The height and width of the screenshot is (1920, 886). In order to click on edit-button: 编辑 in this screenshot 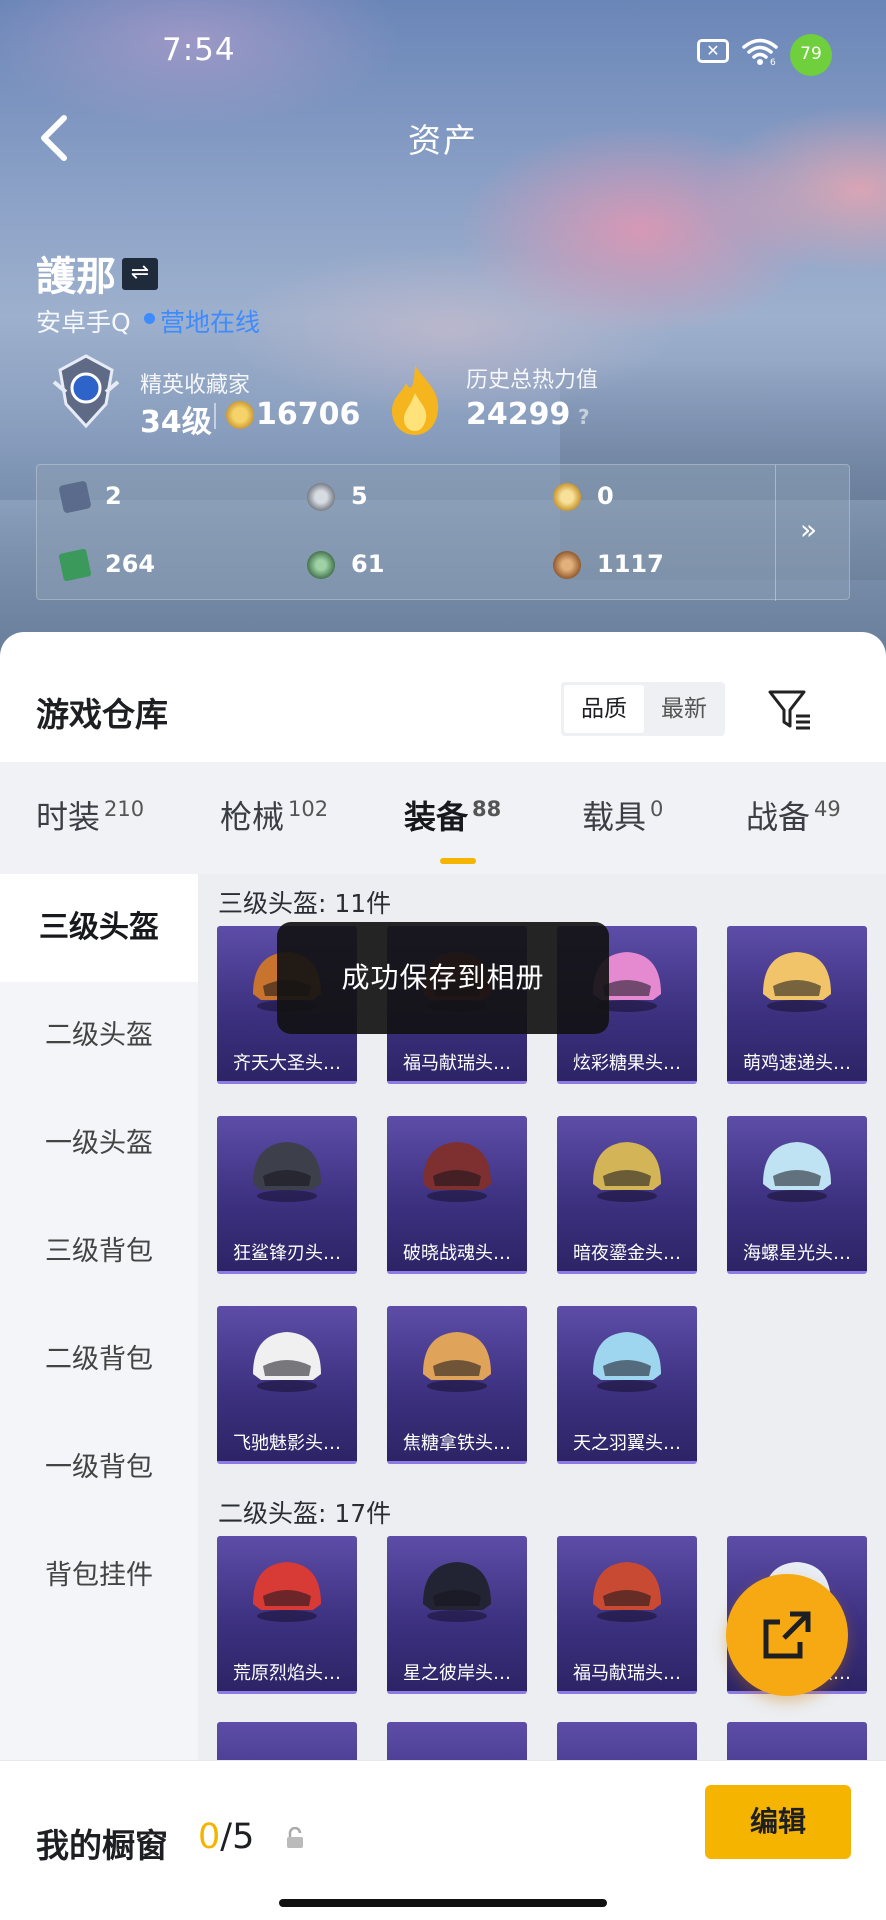, I will do `click(778, 1822)`.